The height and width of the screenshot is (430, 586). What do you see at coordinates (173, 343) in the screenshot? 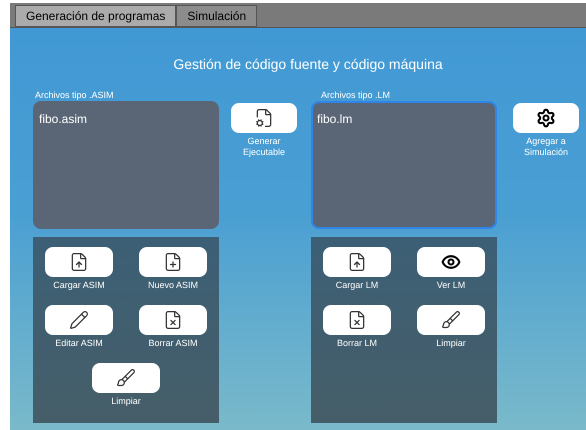
I see `button-label: Borrar ASIM` at bounding box center [173, 343].